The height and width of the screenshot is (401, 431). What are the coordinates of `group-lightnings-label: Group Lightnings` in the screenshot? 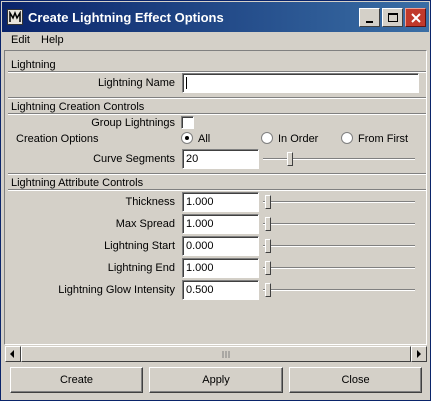 It's located at (133, 123).